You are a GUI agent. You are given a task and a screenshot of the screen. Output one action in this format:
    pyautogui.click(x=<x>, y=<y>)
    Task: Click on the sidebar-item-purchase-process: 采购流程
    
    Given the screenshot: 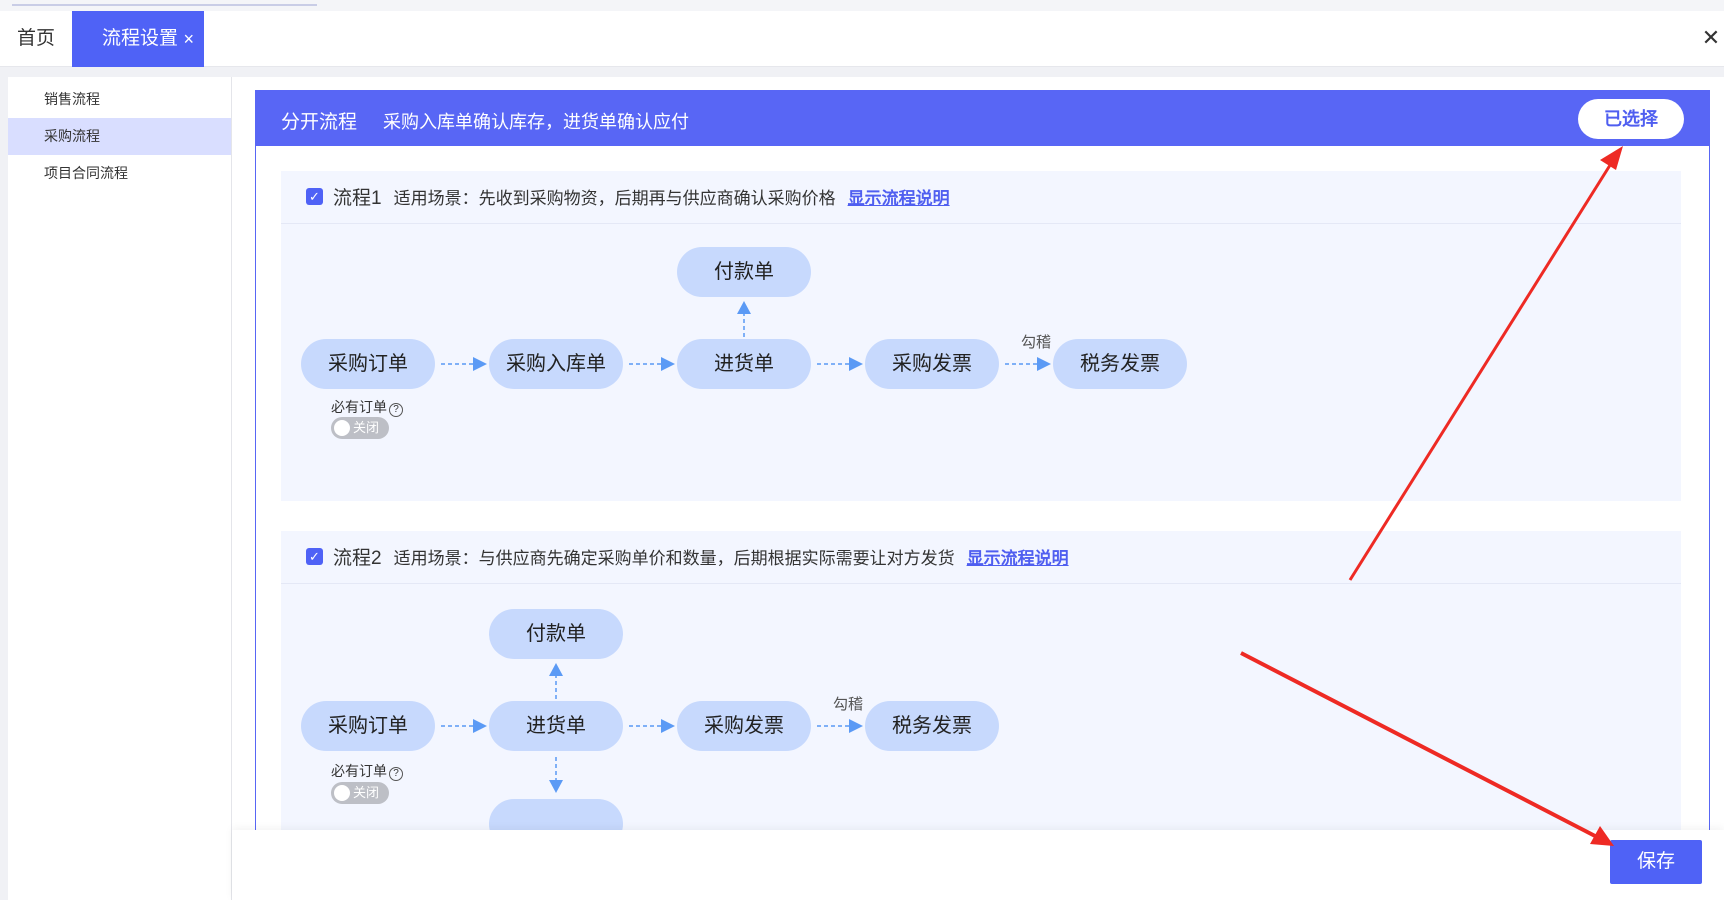 What is the action you would take?
    pyautogui.click(x=119, y=136)
    